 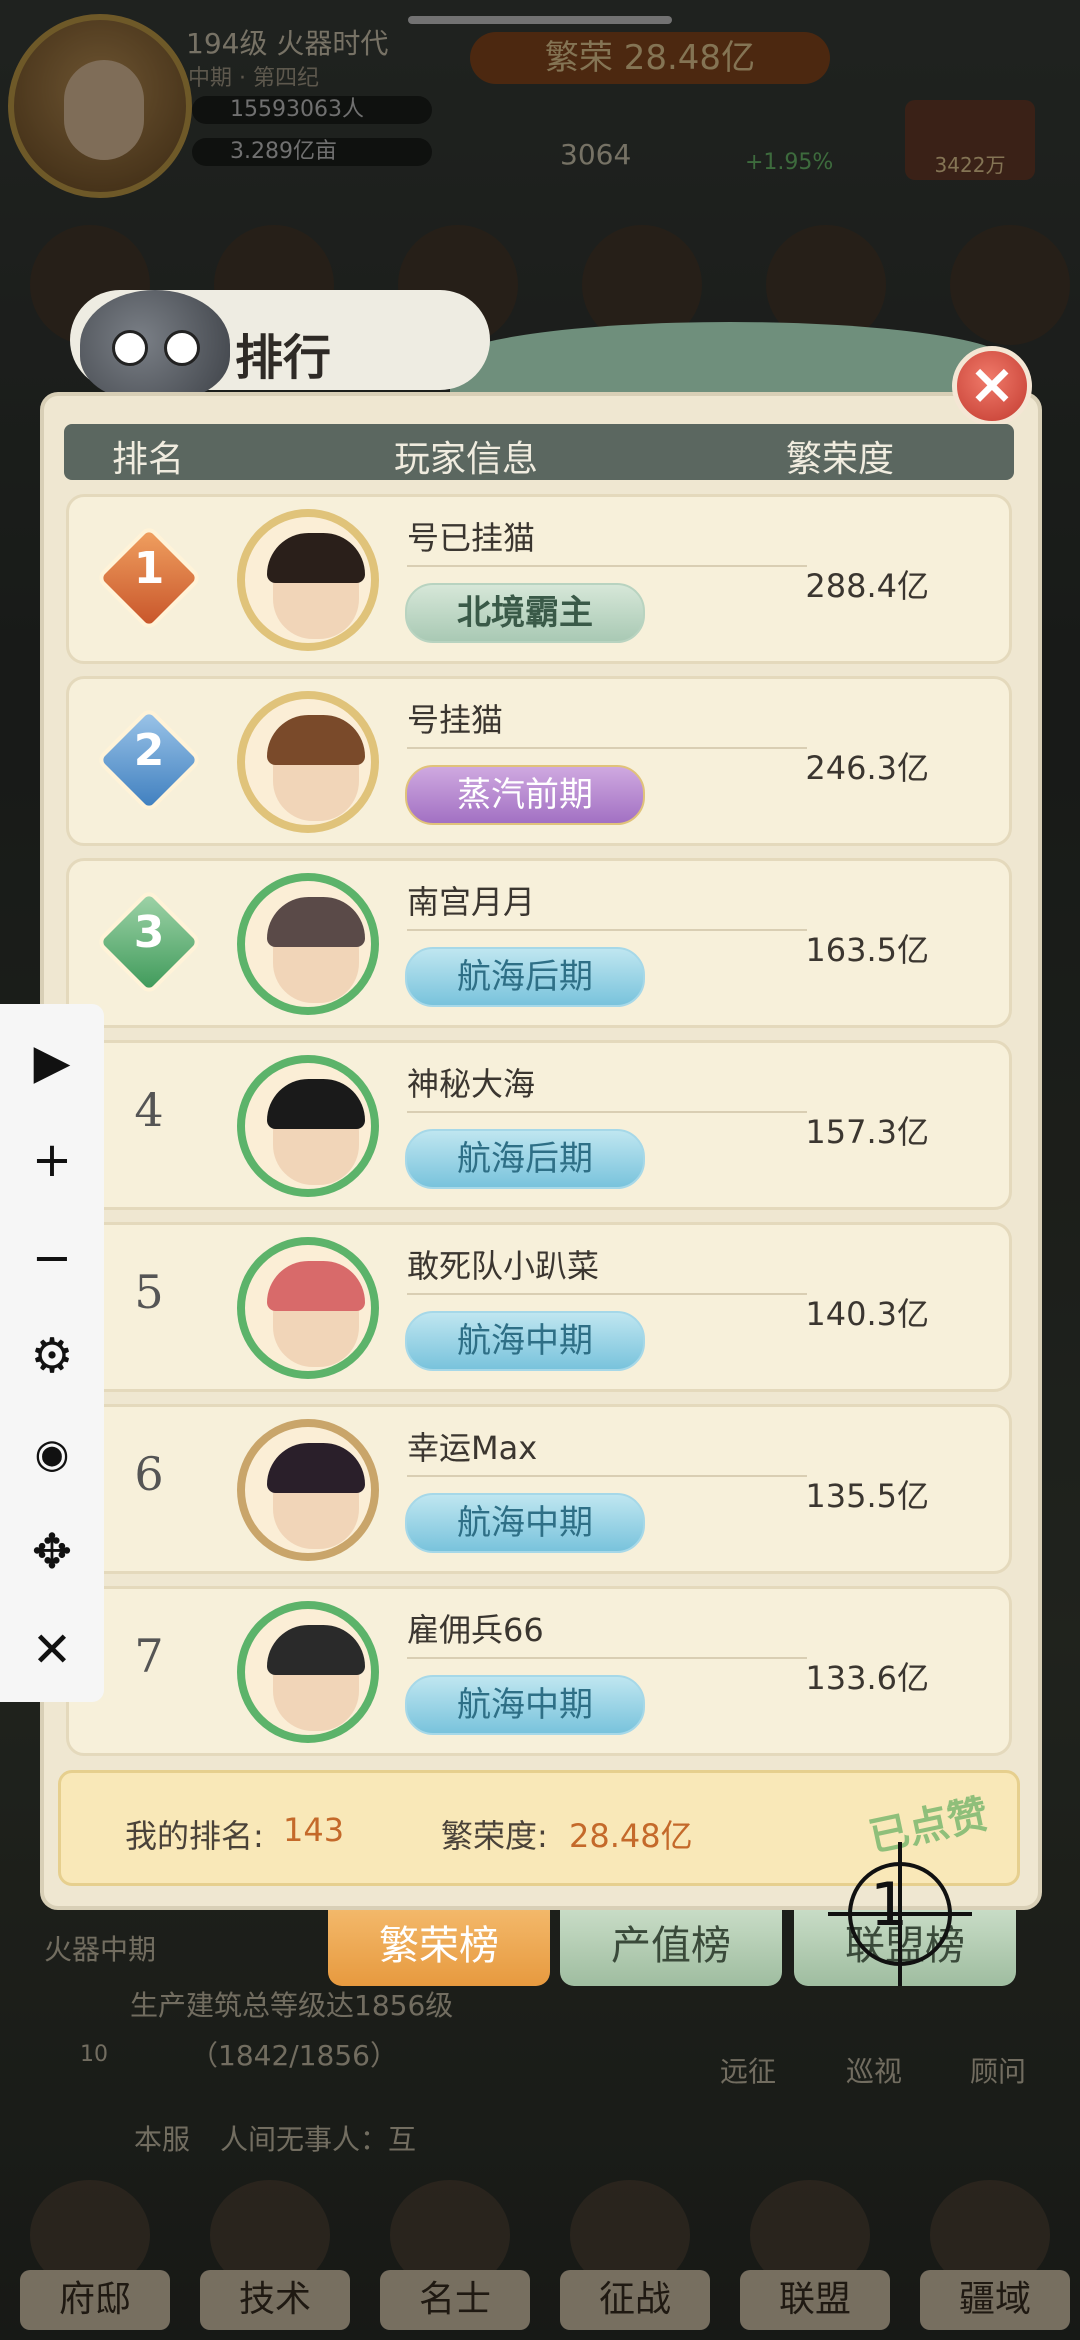 What do you see at coordinates (155, 345) in the screenshot?
I see `dragon-mascot-icon` at bounding box center [155, 345].